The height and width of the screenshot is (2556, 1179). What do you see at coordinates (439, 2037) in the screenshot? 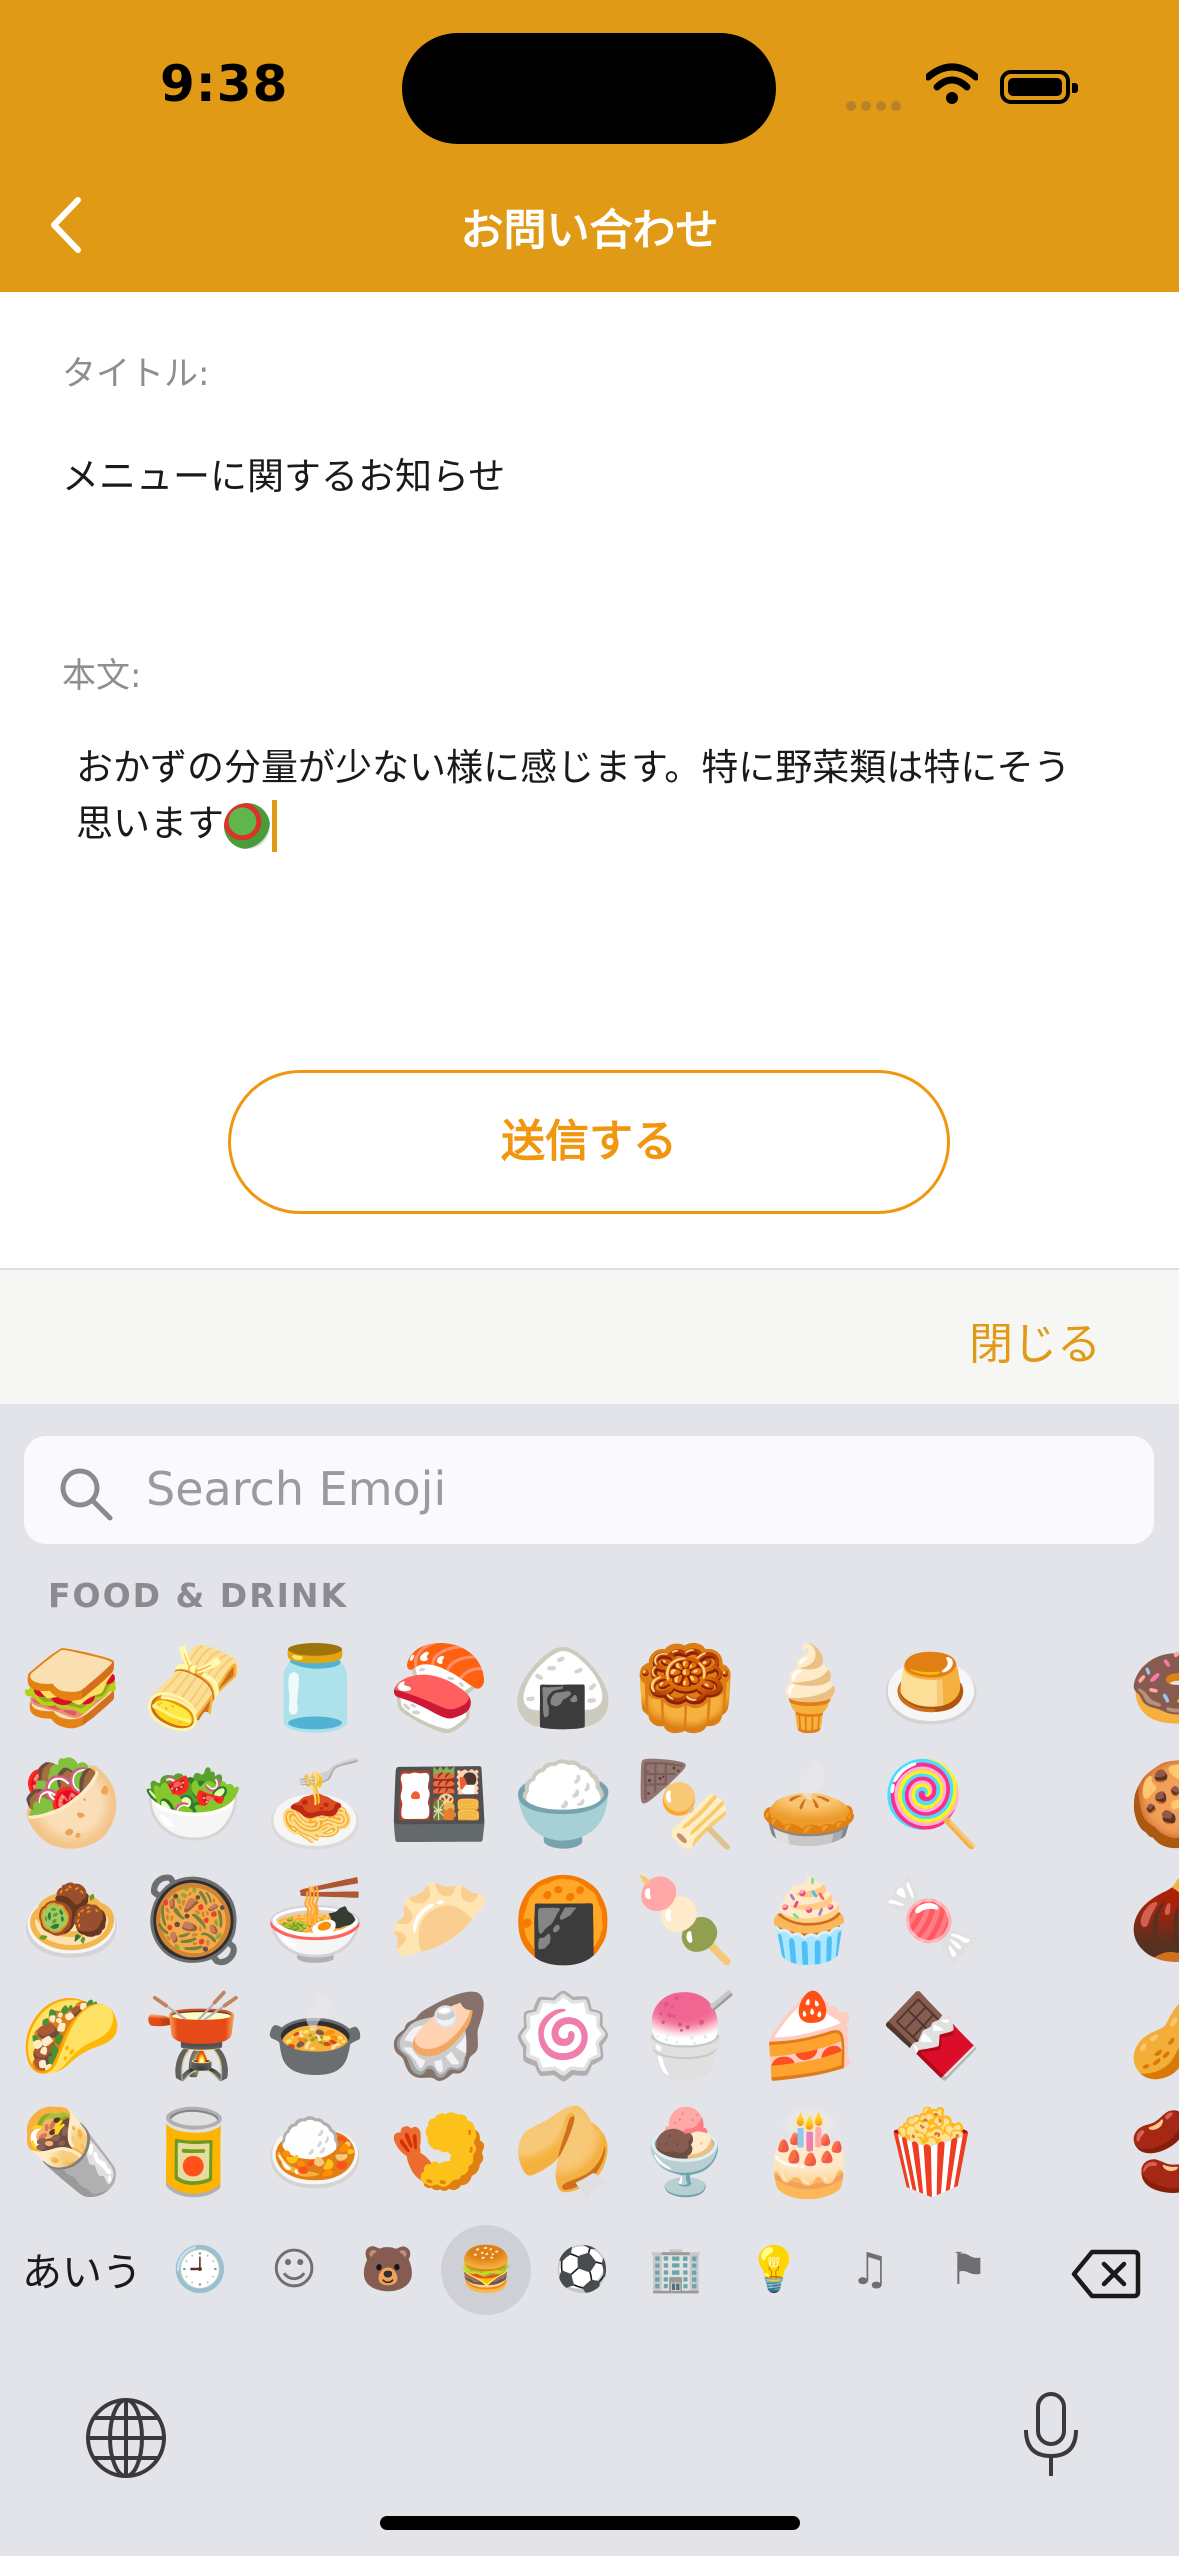
I see `emoji-key: 🦪` at bounding box center [439, 2037].